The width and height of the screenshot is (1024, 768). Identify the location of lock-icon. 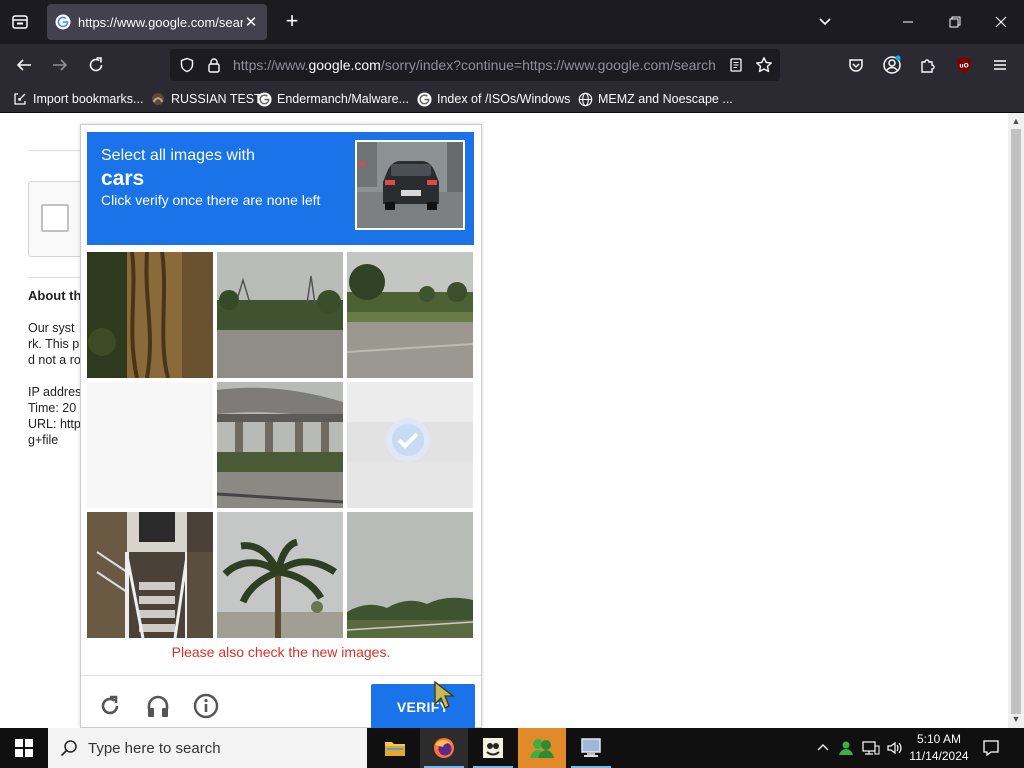
(214, 65).